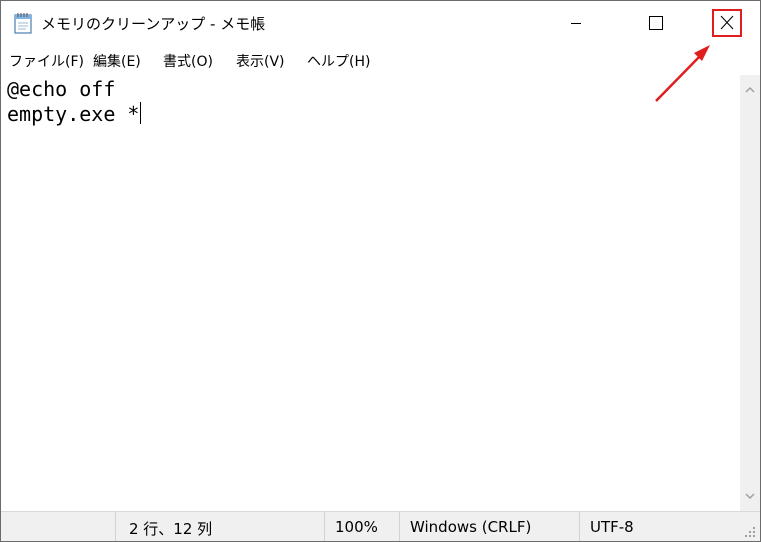 This screenshot has width=761, height=542. What do you see at coordinates (23, 23) in the screenshot?
I see `notepad-icon` at bounding box center [23, 23].